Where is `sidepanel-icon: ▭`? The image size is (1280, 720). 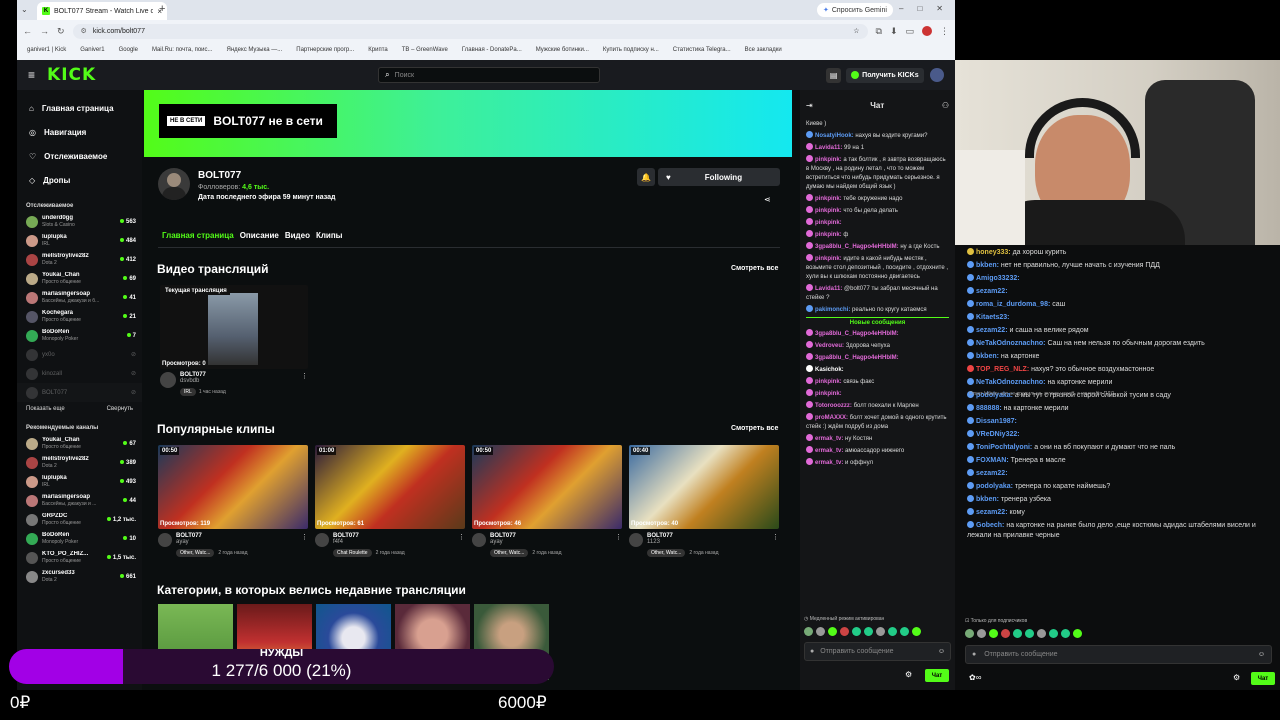 sidepanel-icon: ▭ is located at coordinates (909, 31).